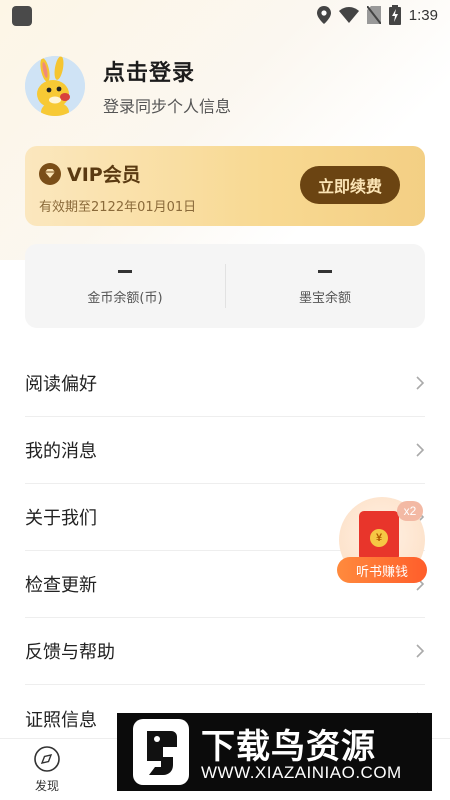 This screenshot has height=800, width=450. What do you see at coordinates (70, 652) in the screenshot?
I see `menu-item-label: 反馈与帮助` at bounding box center [70, 652].